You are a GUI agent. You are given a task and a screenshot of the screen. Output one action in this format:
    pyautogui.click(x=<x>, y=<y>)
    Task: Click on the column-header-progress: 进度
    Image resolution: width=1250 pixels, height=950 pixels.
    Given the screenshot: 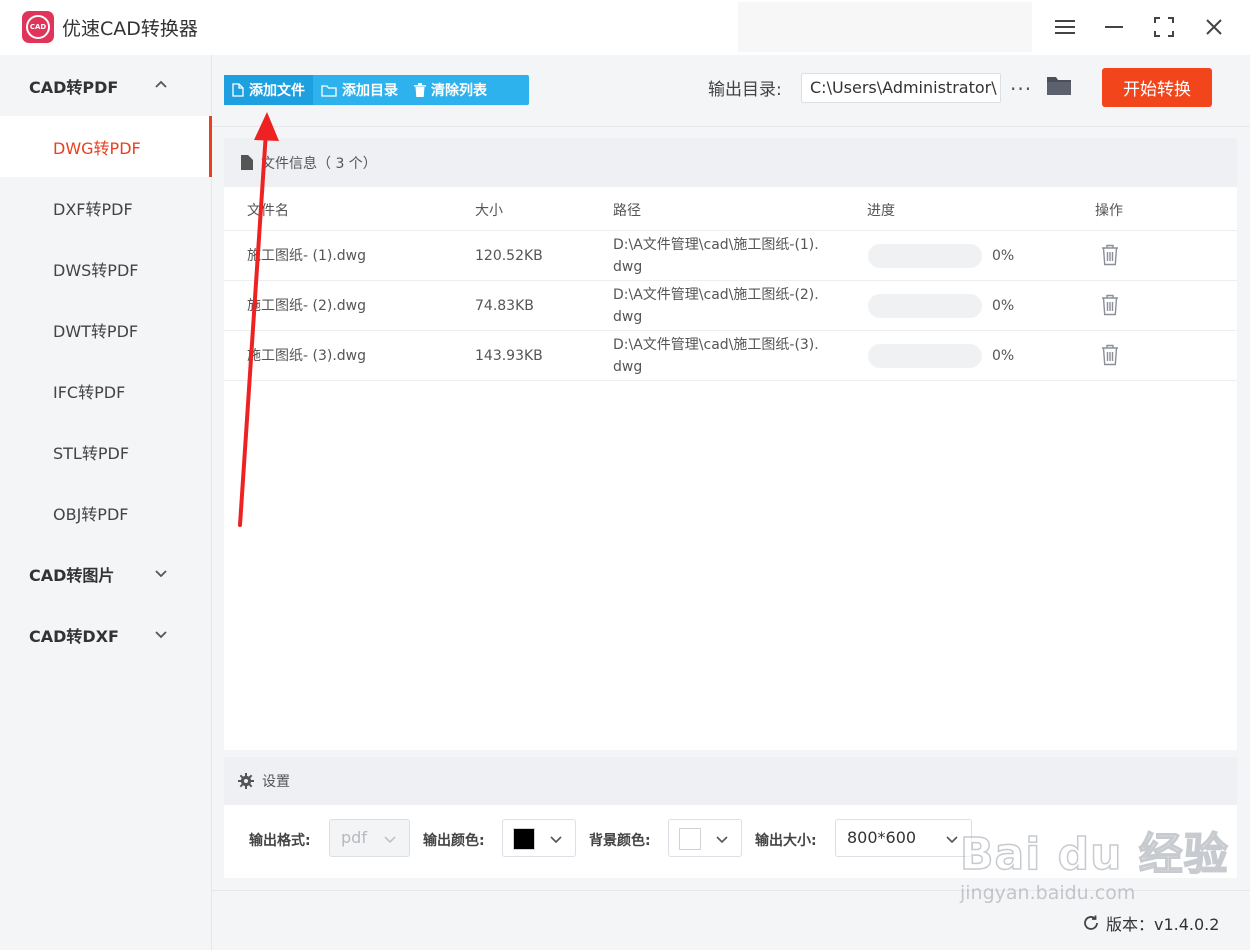 What is the action you would take?
    pyautogui.click(x=881, y=210)
    